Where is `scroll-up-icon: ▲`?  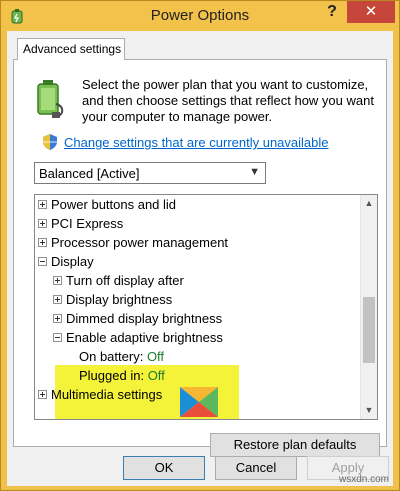 scroll-up-icon: ▲ is located at coordinates (369, 203).